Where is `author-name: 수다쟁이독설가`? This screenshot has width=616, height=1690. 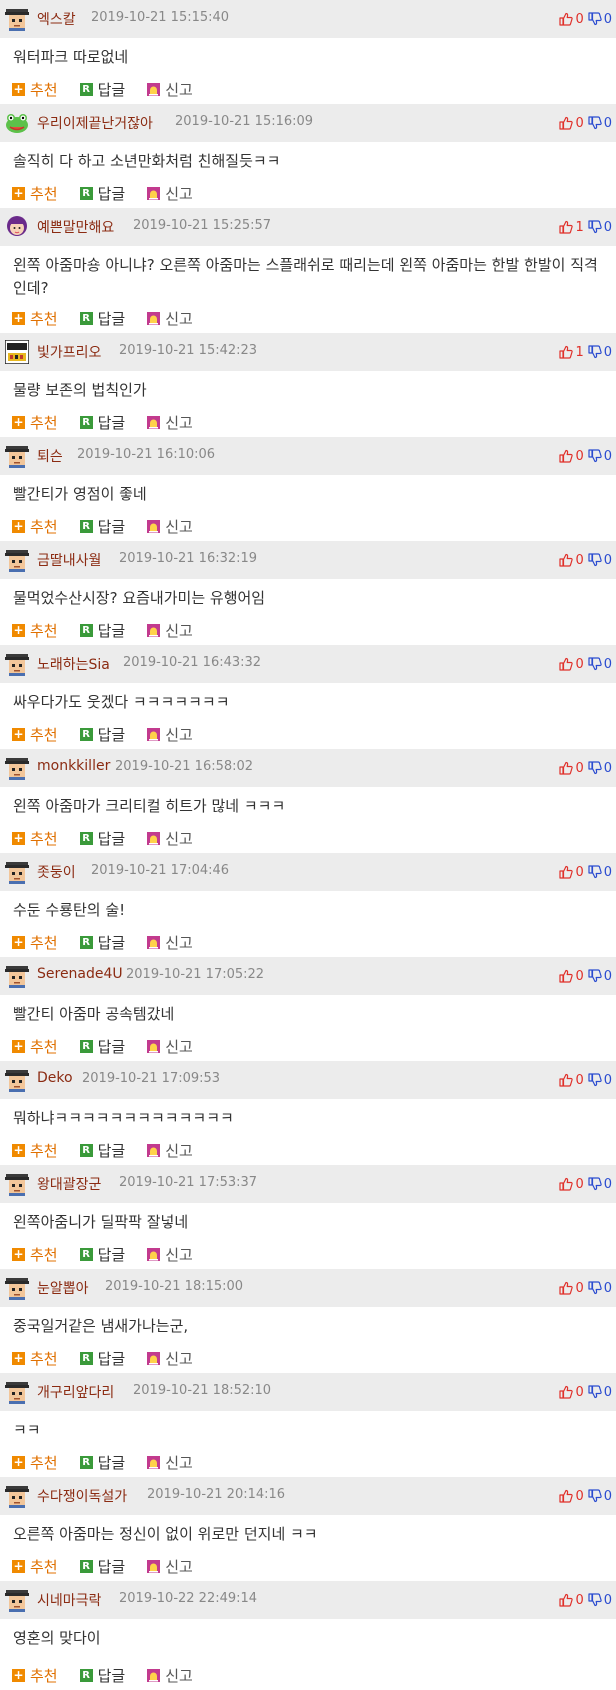
author-name: 수다쟁이독설가 is located at coordinates (82, 1496).